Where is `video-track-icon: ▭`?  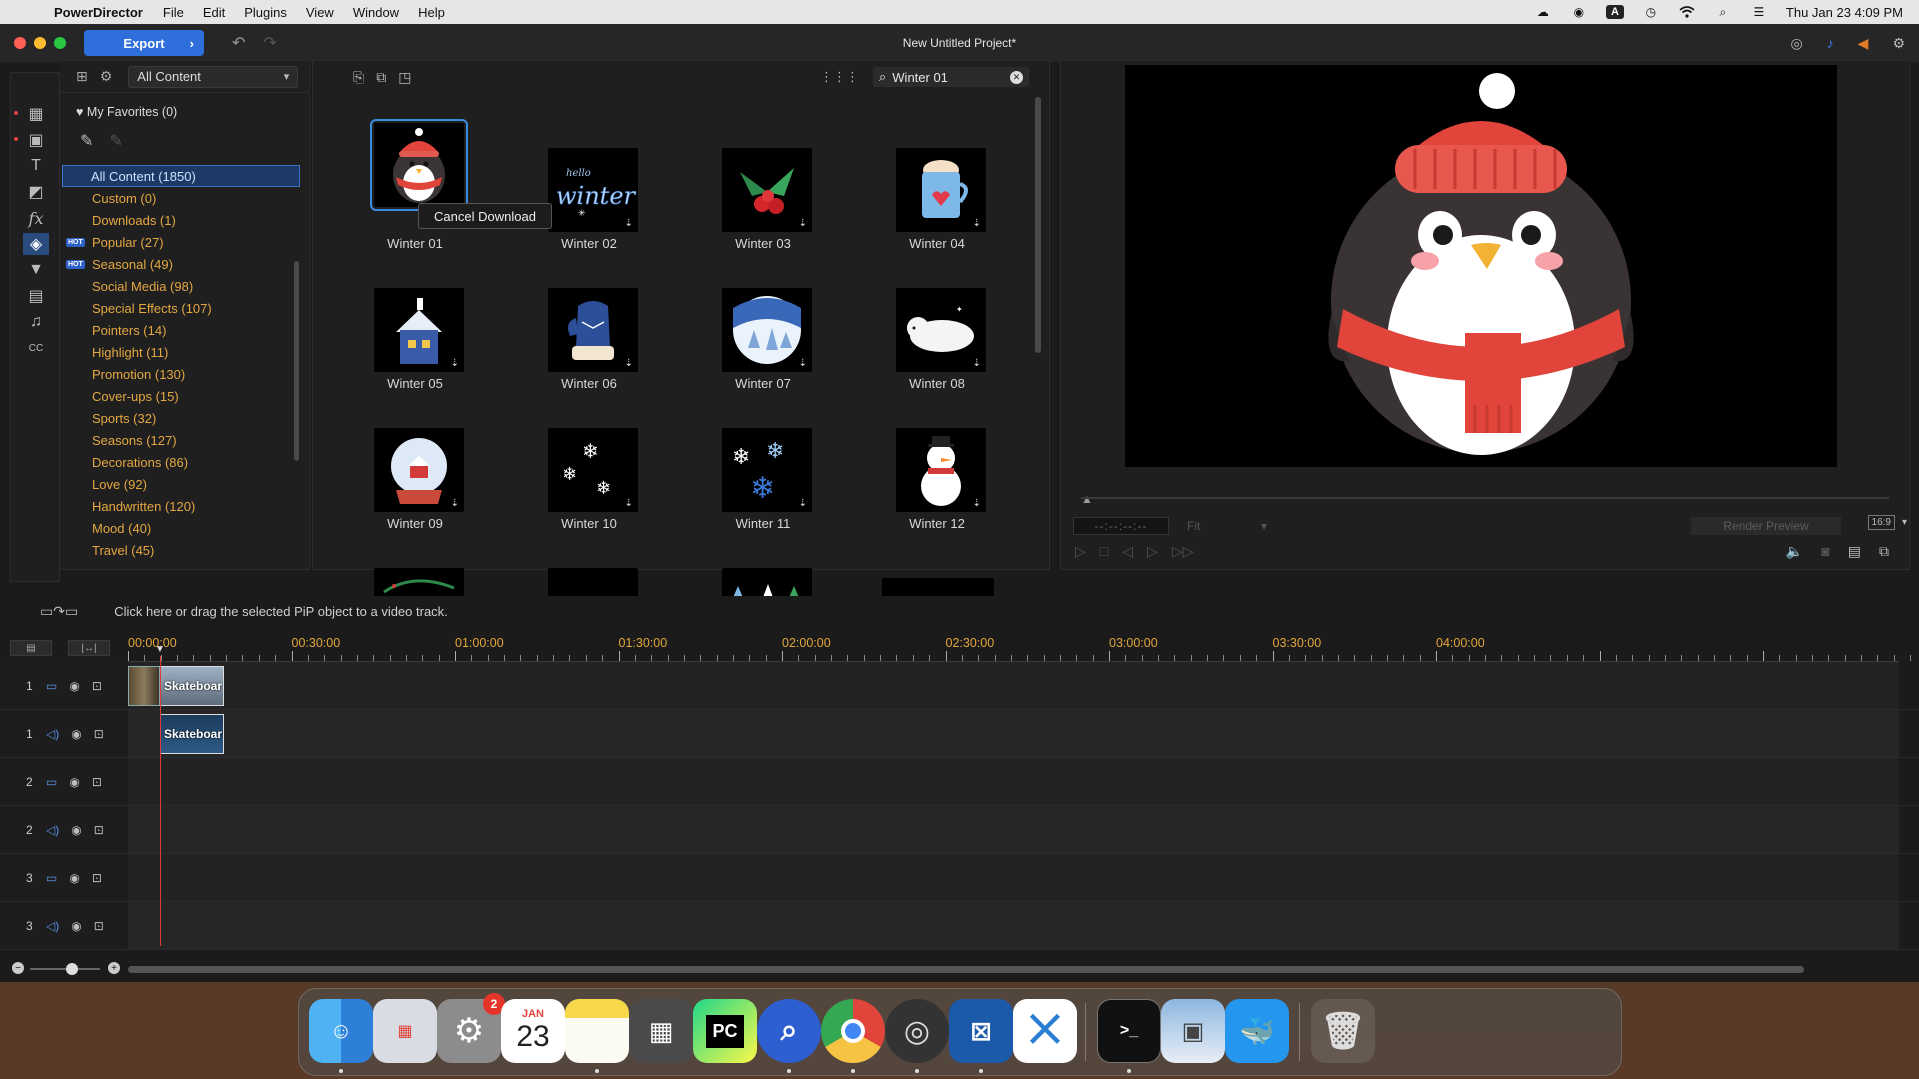 video-track-icon: ▭ is located at coordinates (51, 782).